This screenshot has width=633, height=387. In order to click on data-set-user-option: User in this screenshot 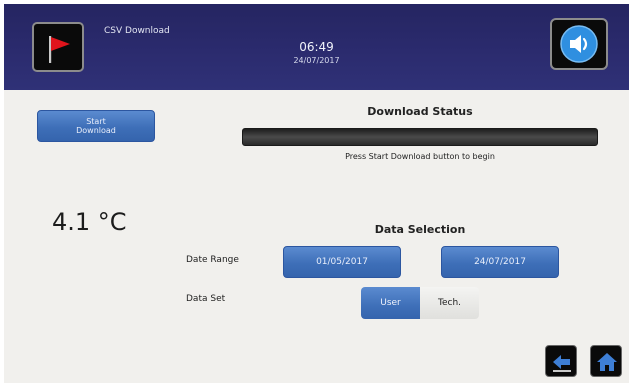, I will do `click(390, 303)`.